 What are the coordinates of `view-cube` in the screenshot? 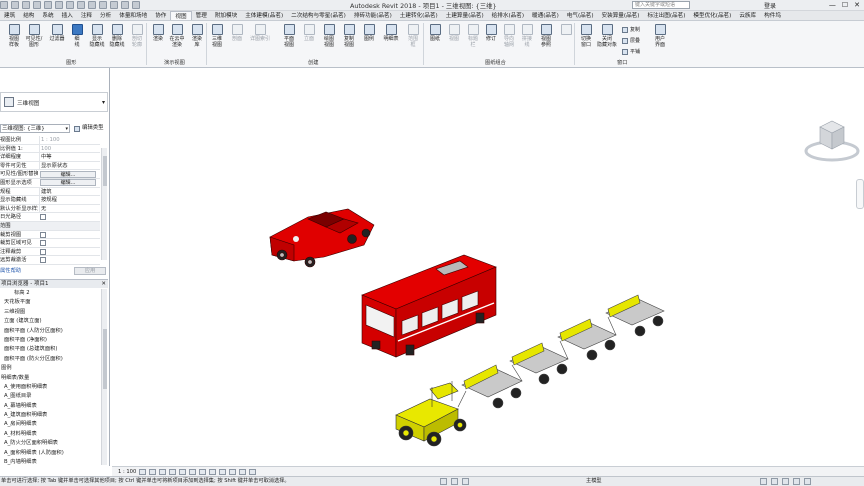 It's located at (832, 142).